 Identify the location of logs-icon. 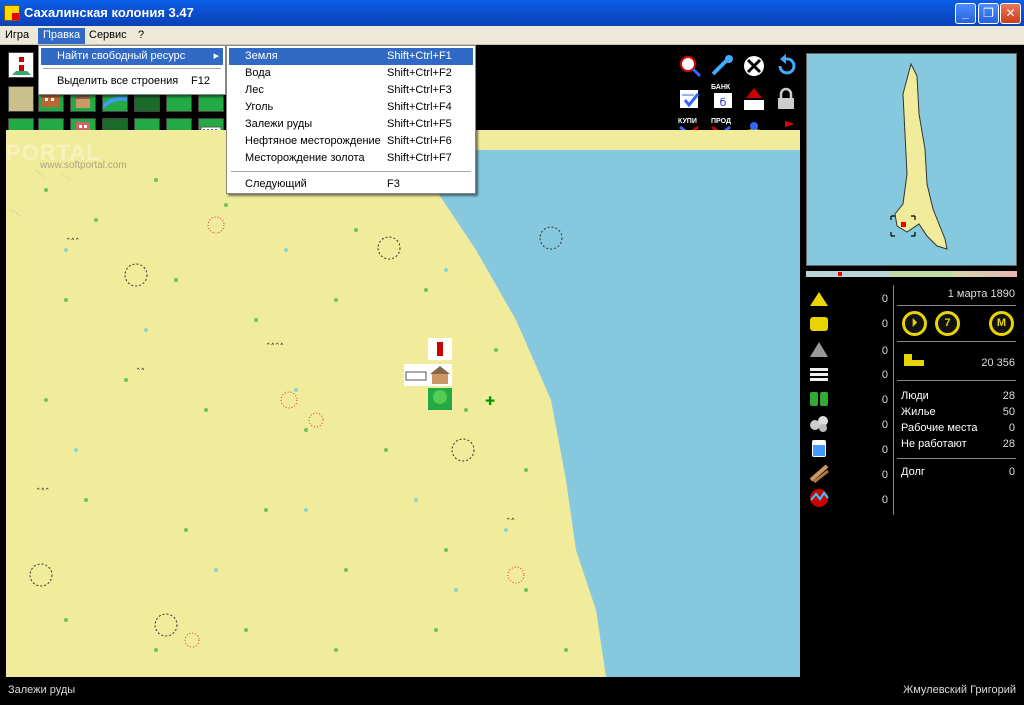
(819, 473).